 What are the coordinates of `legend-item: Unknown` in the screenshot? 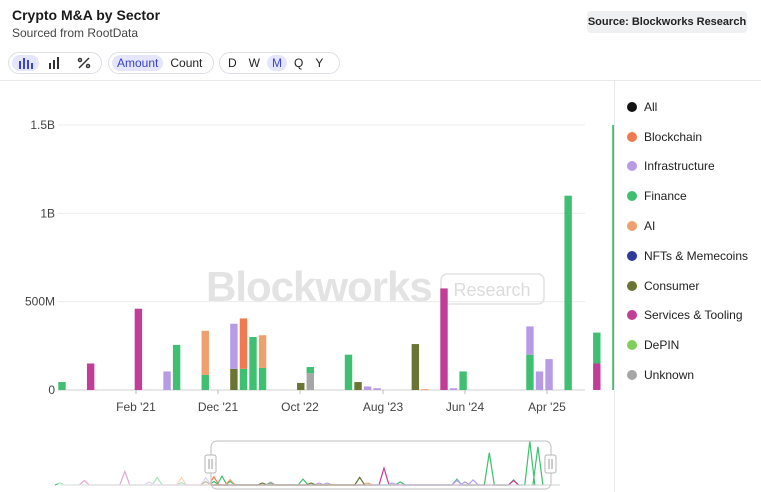 It's located at (687, 375).